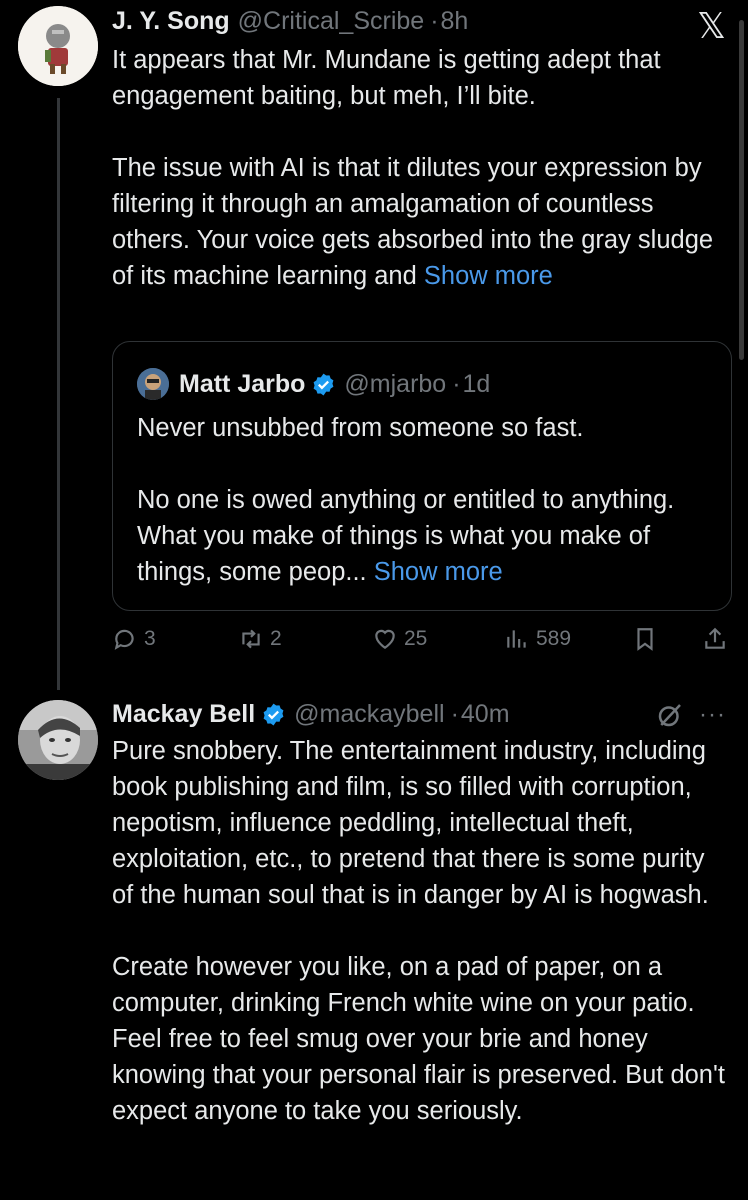  Describe the element at coordinates (455, 21) in the screenshot. I see `timestamp: 8h` at that location.